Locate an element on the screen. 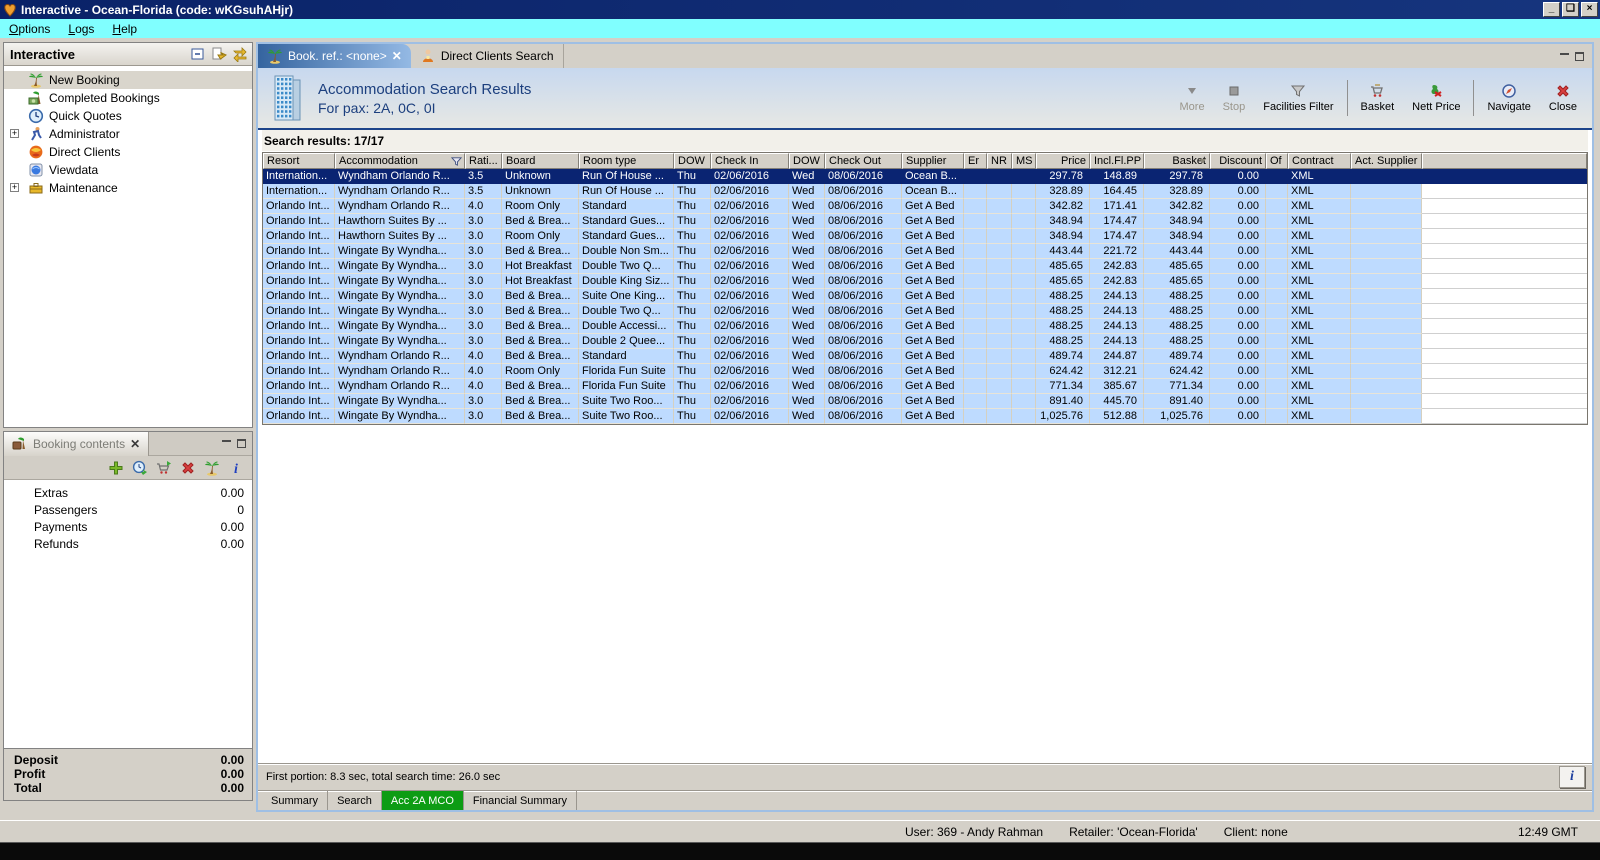 Image resolution: width=1600 pixels, height=860 pixels. column-header-er: Er is located at coordinates (975, 161).